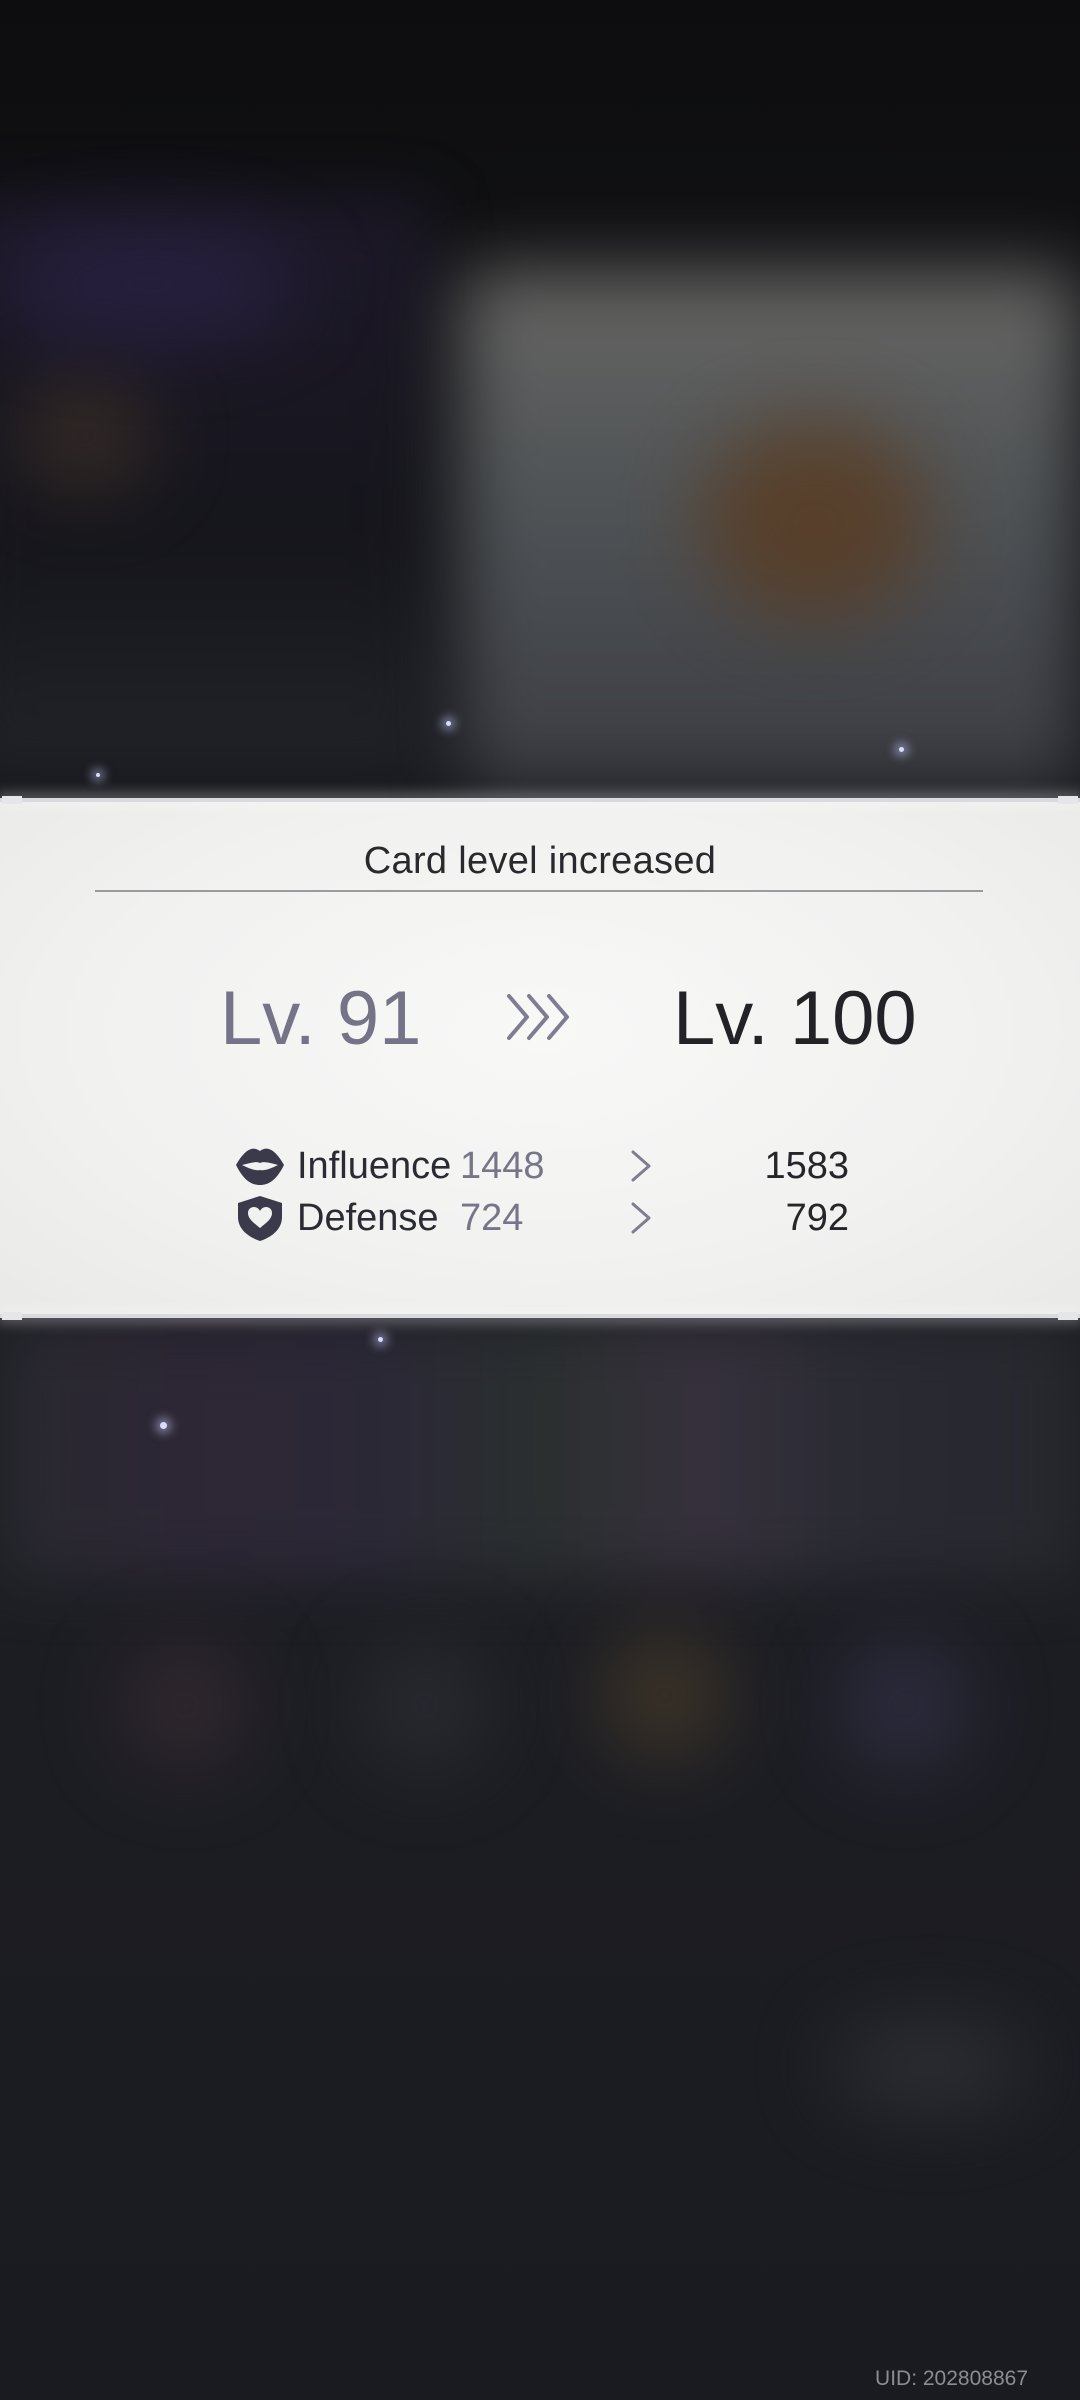 This screenshot has height=2400, width=1080. Describe the element at coordinates (540, 1450) in the screenshot. I see `background-card-row` at that location.